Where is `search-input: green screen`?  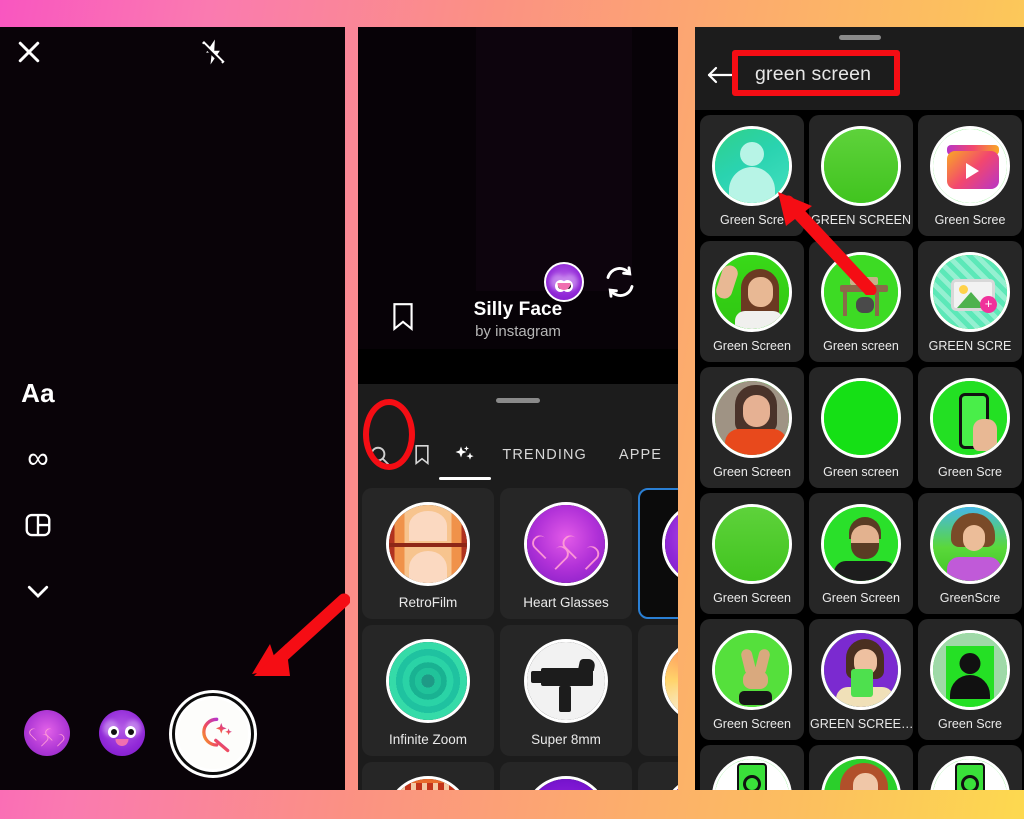 search-input: green screen is located at coordinates (813, 74).